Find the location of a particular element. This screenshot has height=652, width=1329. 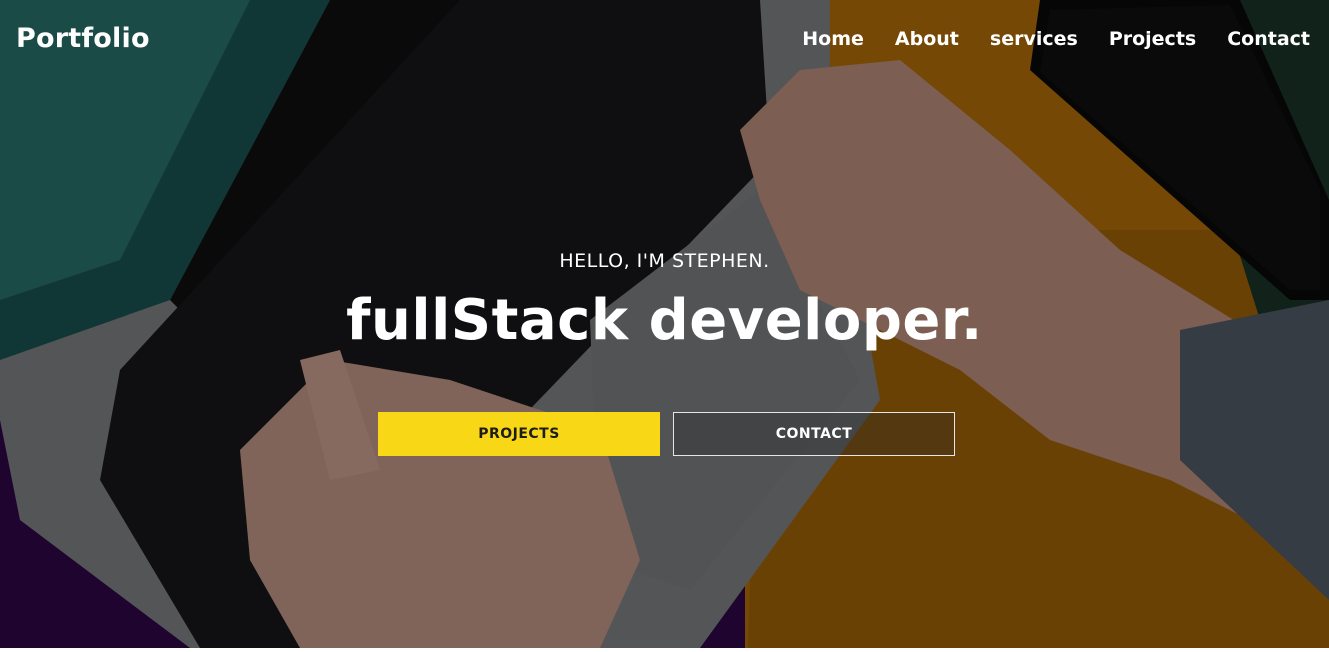

hero-greeting: HELLO, I'M STEPHEN. is located at coordinates (664, 261).